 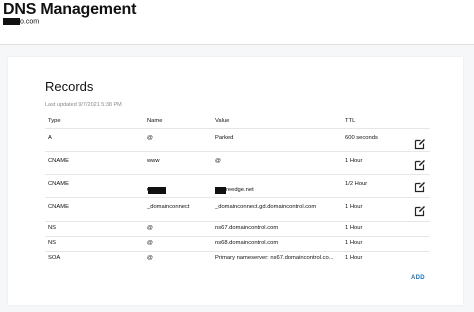 What do you see at coordinates (11, 21) in the screenshot?
I see `redaction-block` at bounding box center [11, 21].